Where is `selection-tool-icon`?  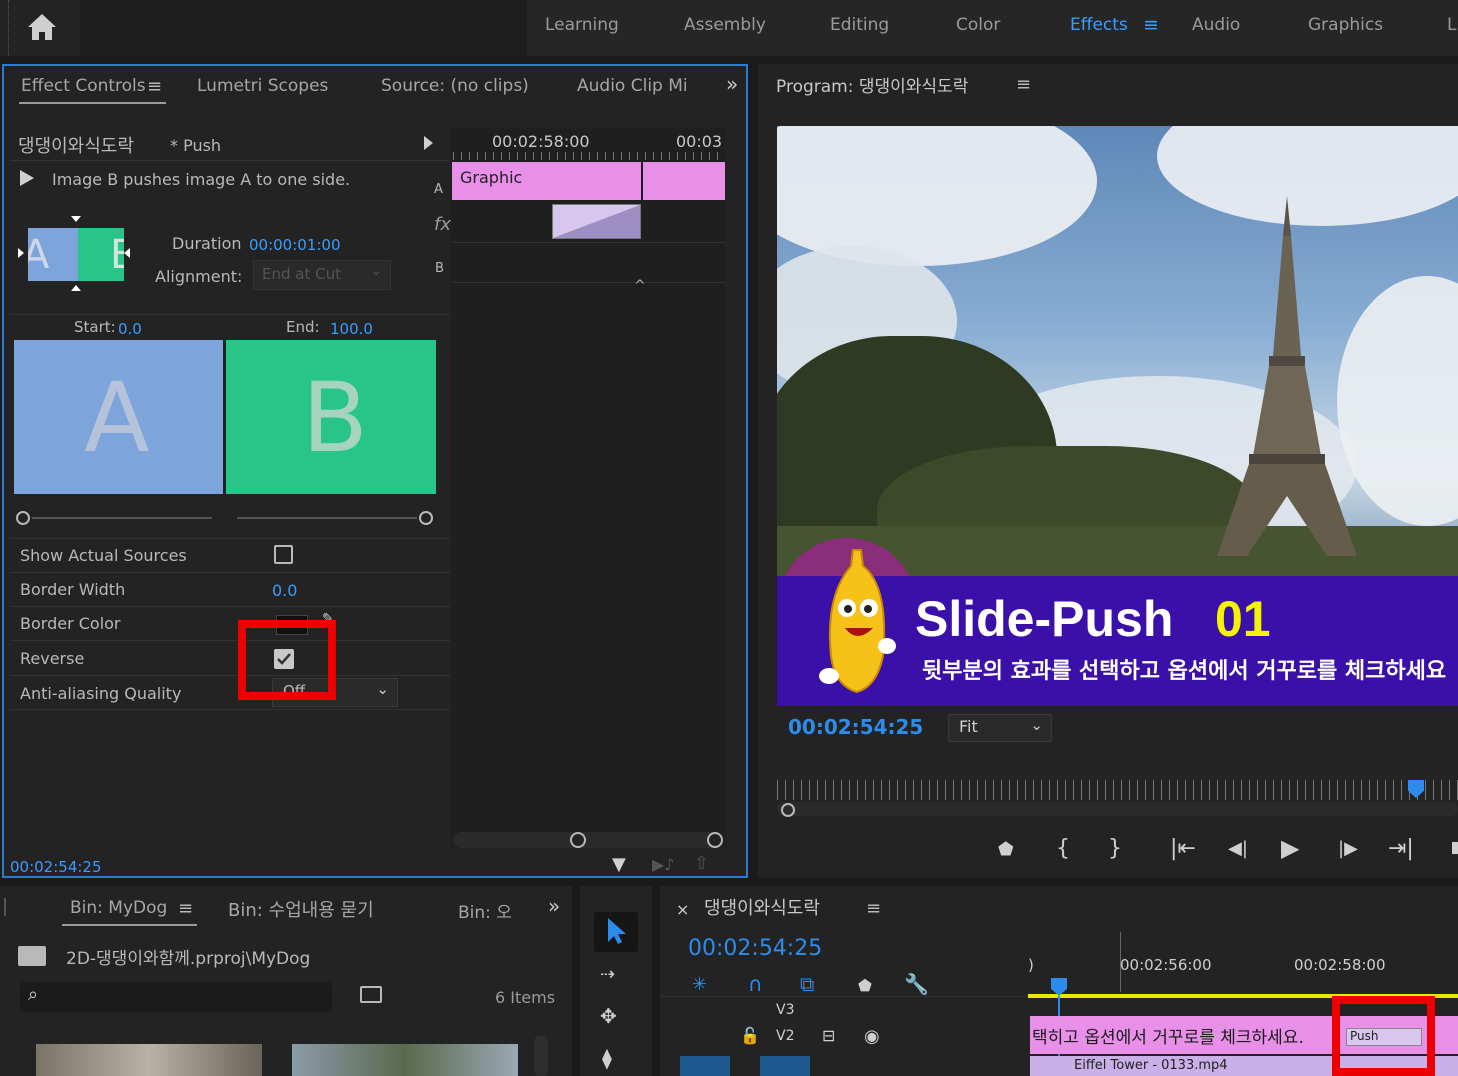 selection-tool-icon is located at coordinates (617, 933).